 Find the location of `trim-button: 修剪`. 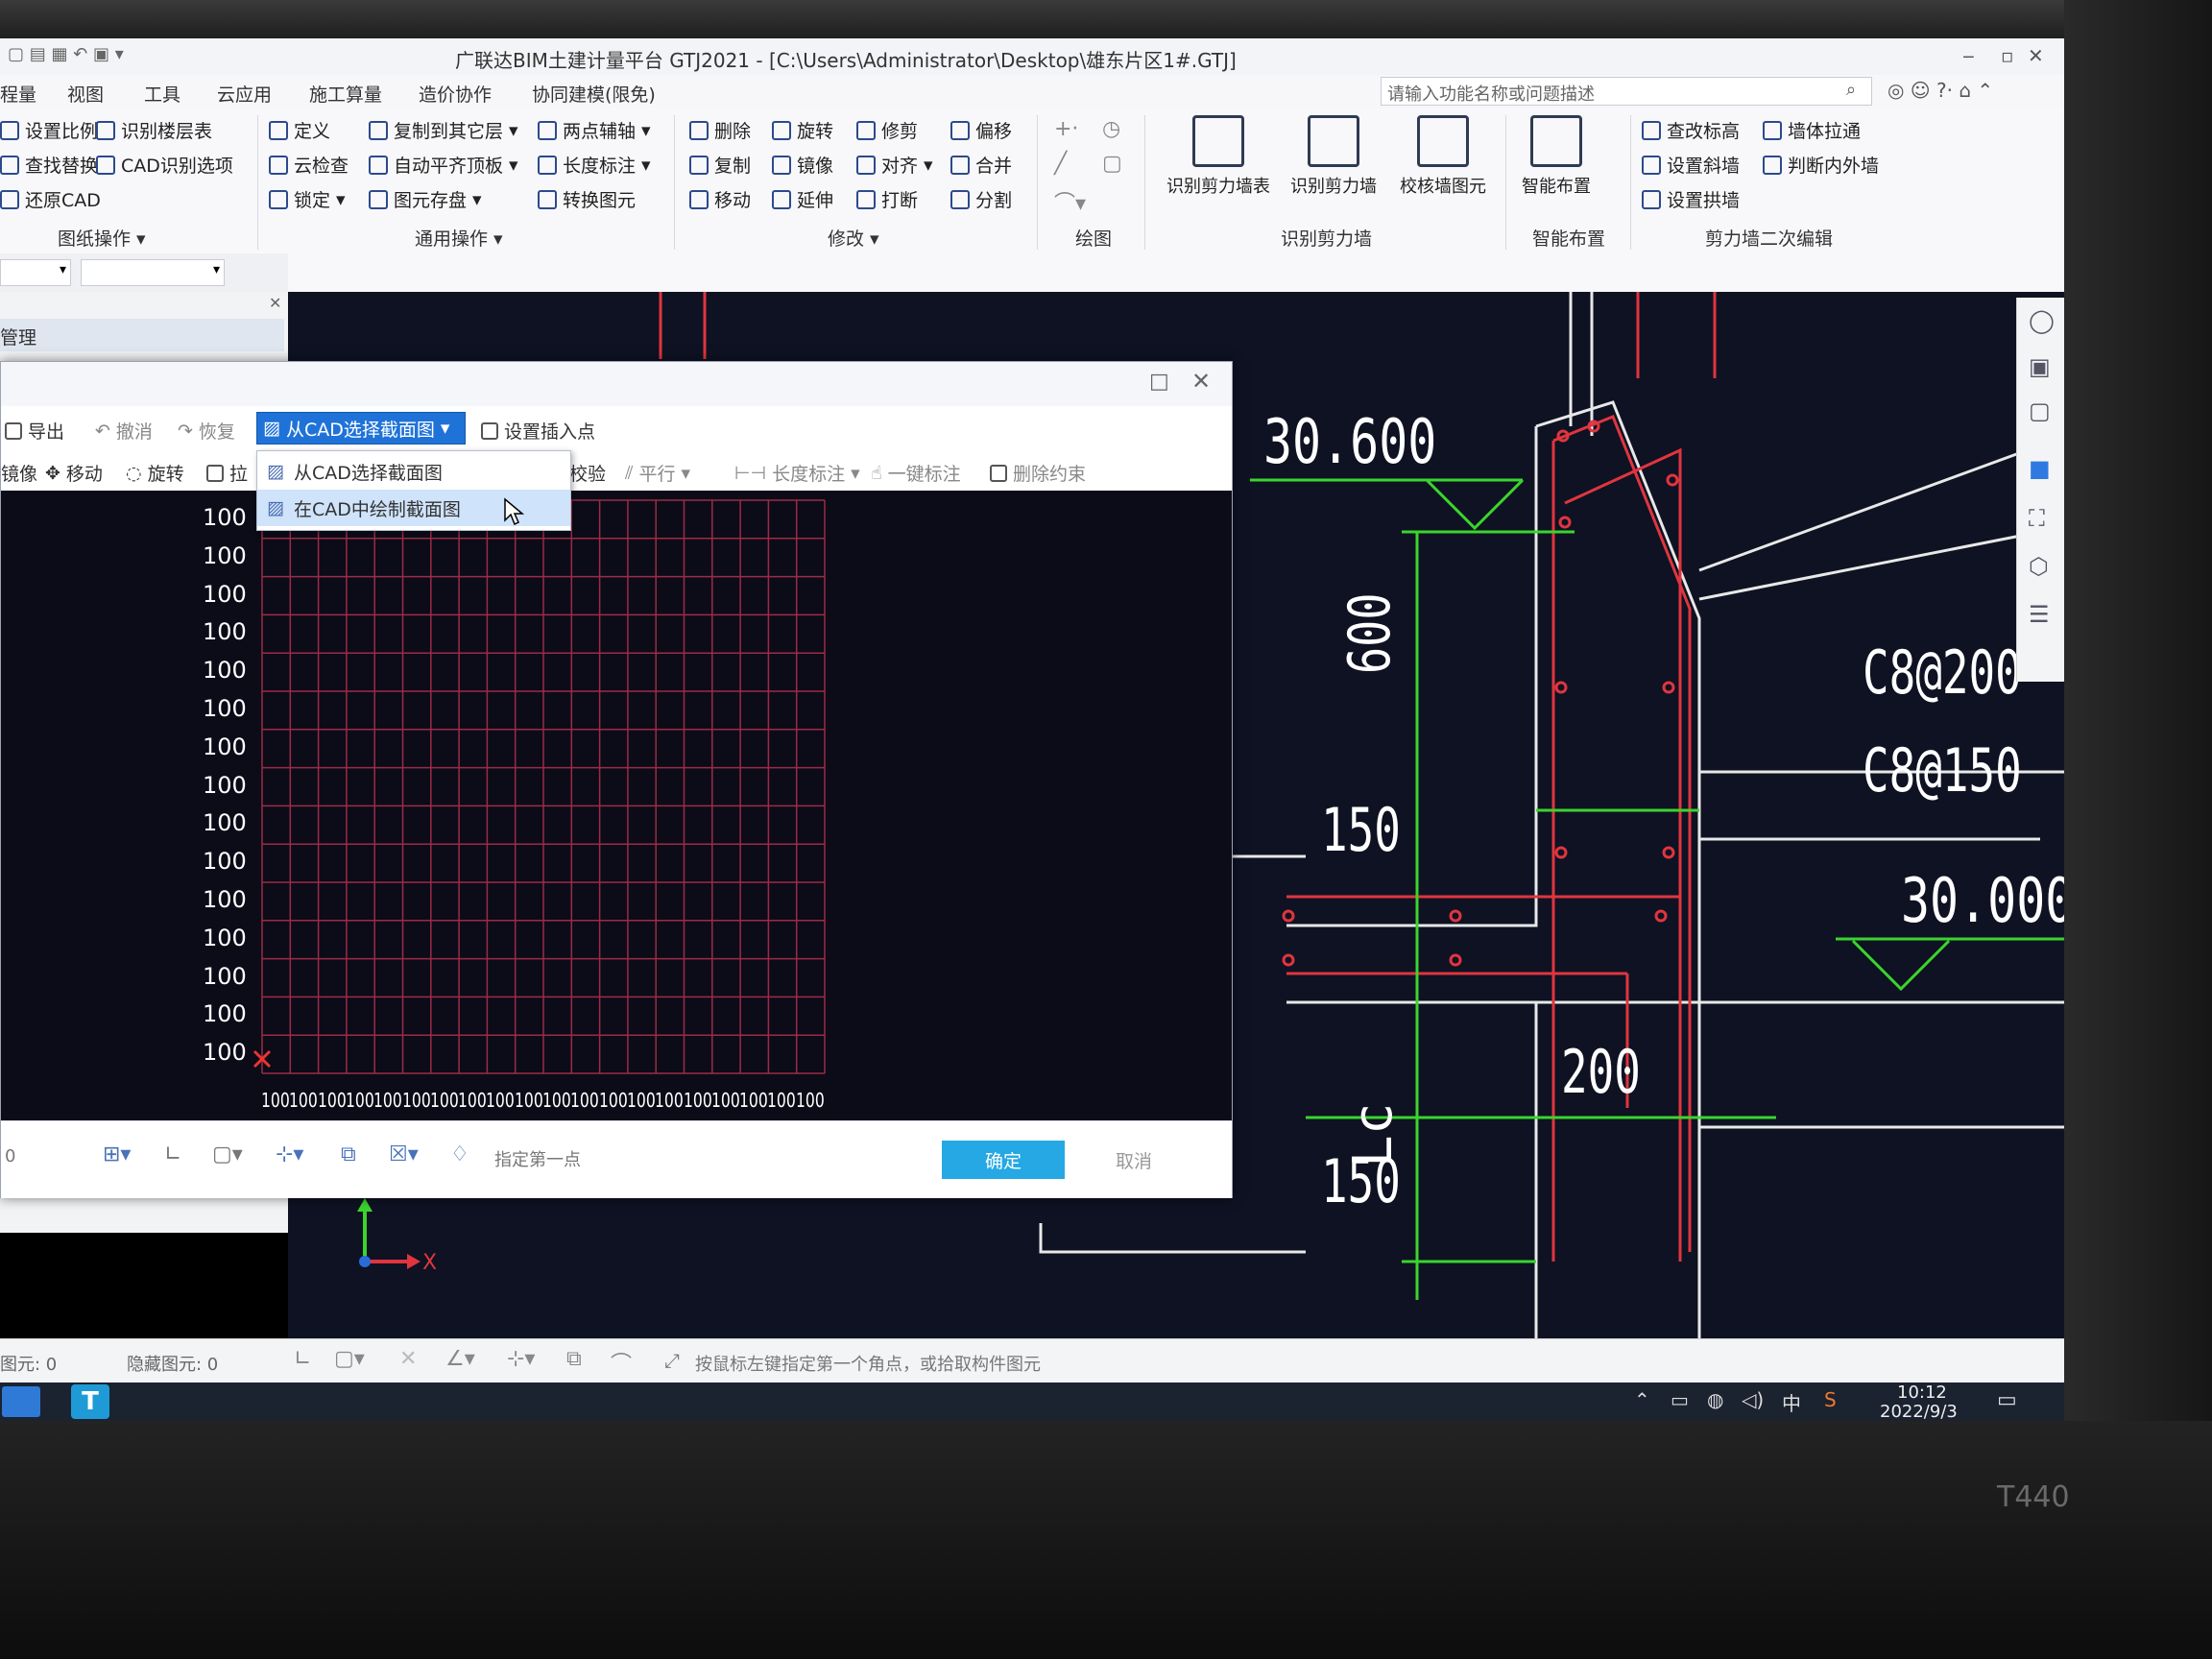

trim-button: 修剪 is located at coordinates (887, 130).